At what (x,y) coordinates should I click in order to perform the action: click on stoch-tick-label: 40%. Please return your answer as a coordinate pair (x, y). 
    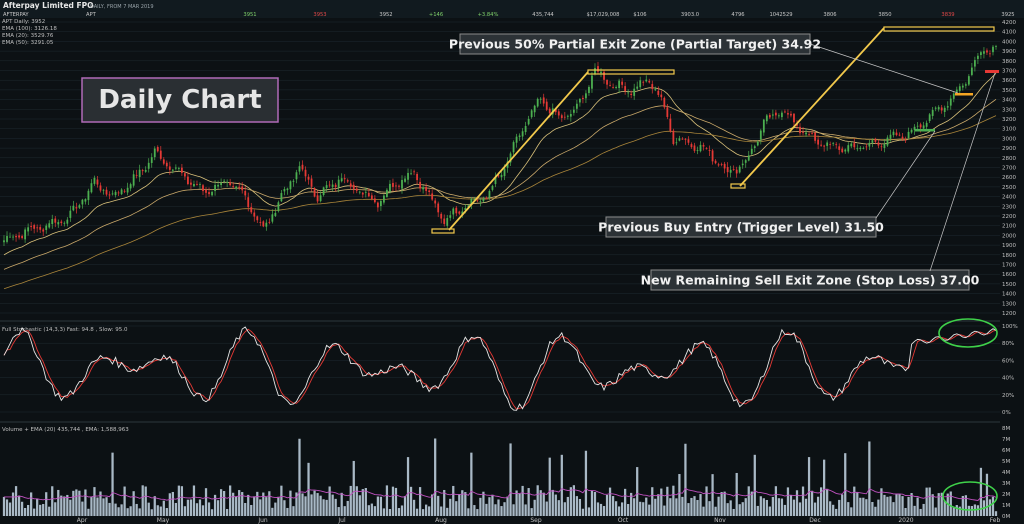
    Looking at the image, I should click on (1008, 379).